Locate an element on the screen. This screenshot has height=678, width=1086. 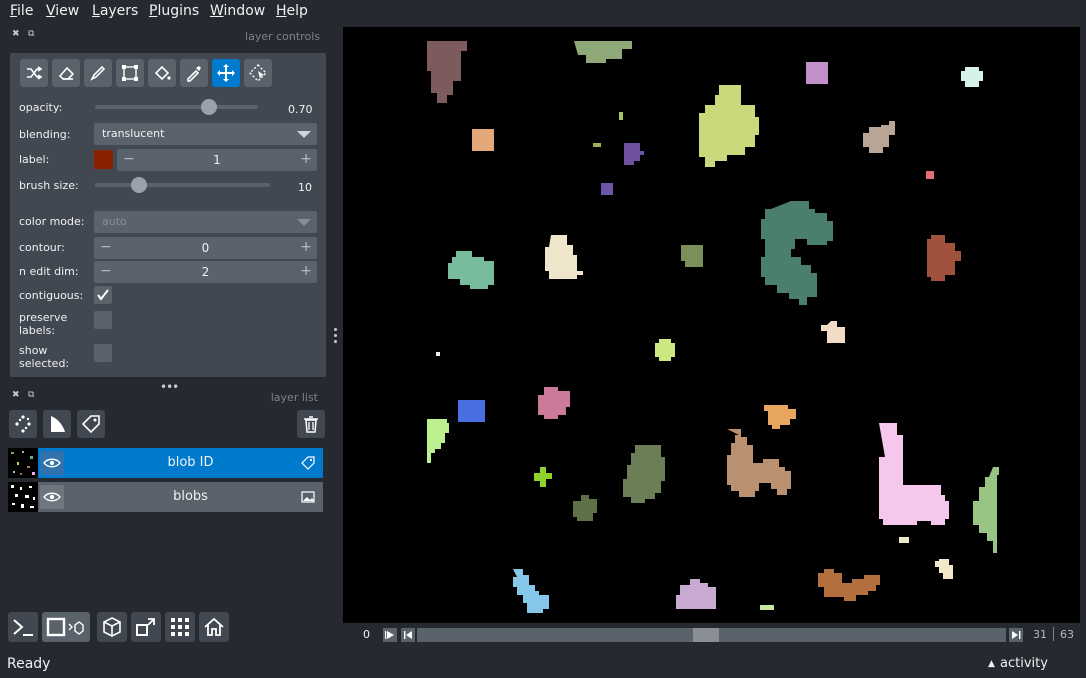
layer-bar: blob ID is located at coordinates (180, 463).